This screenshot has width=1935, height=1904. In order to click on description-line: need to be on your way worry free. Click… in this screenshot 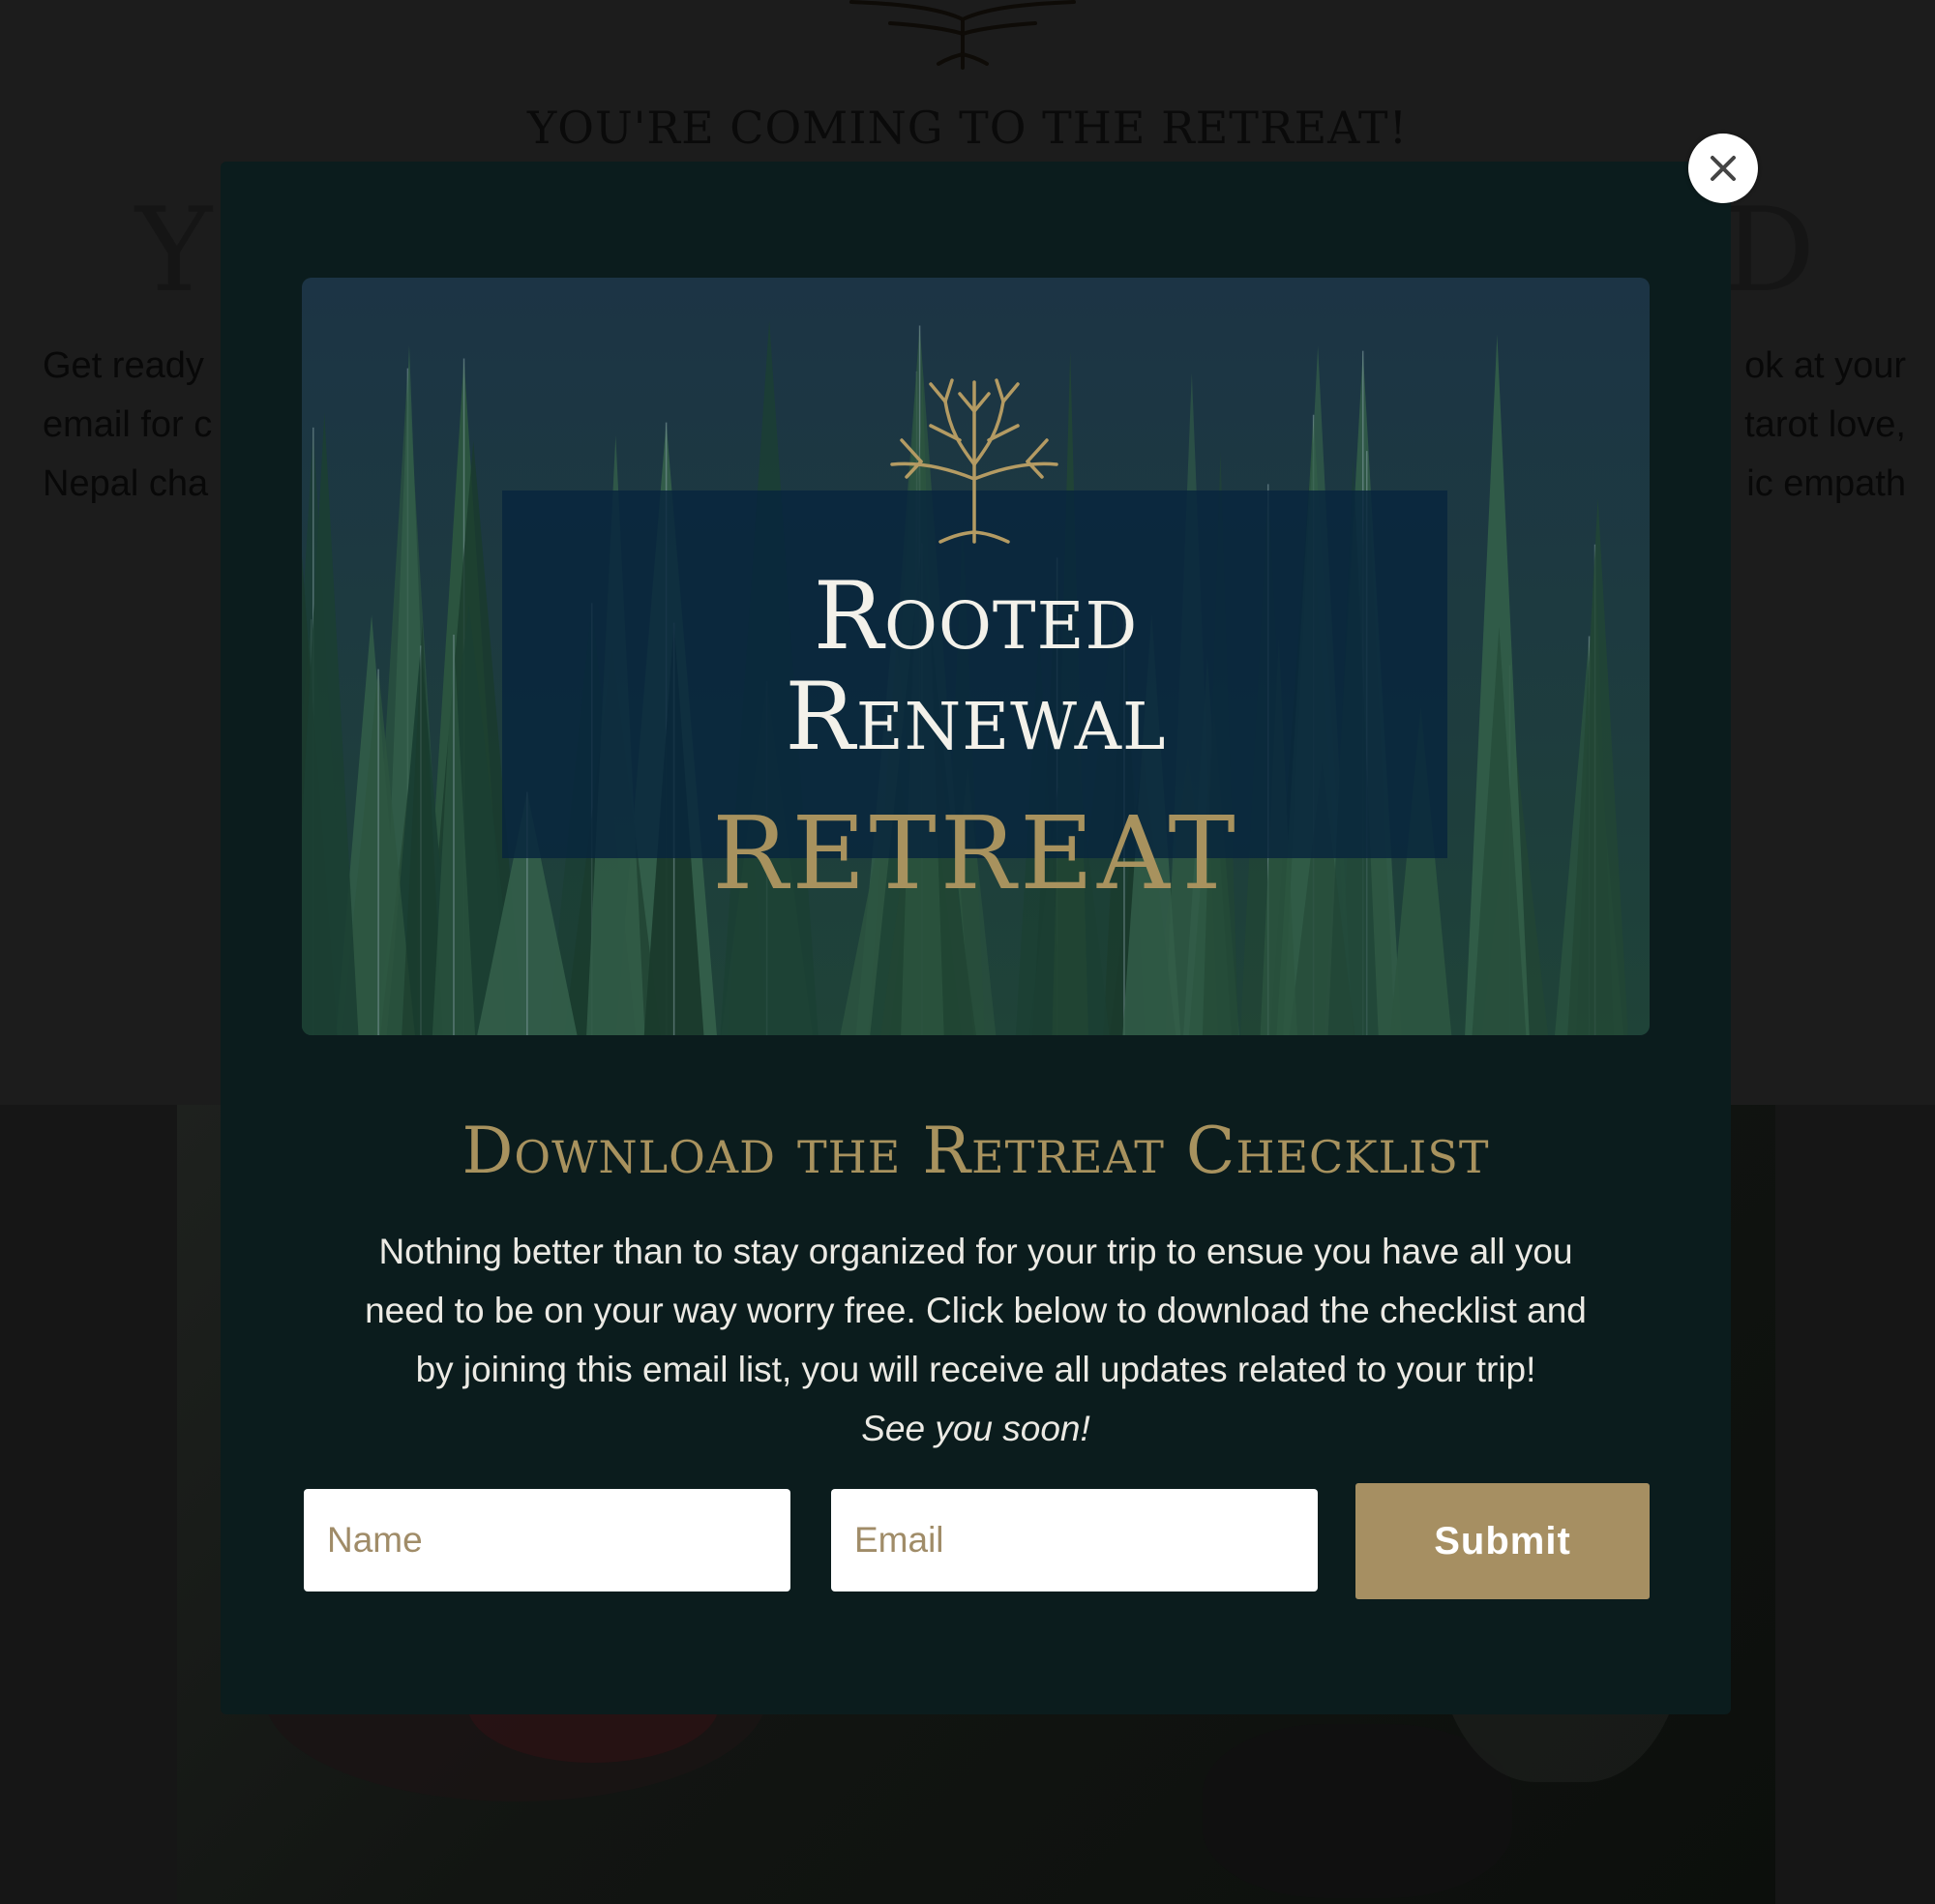, I will do `click(976, 1311)`.